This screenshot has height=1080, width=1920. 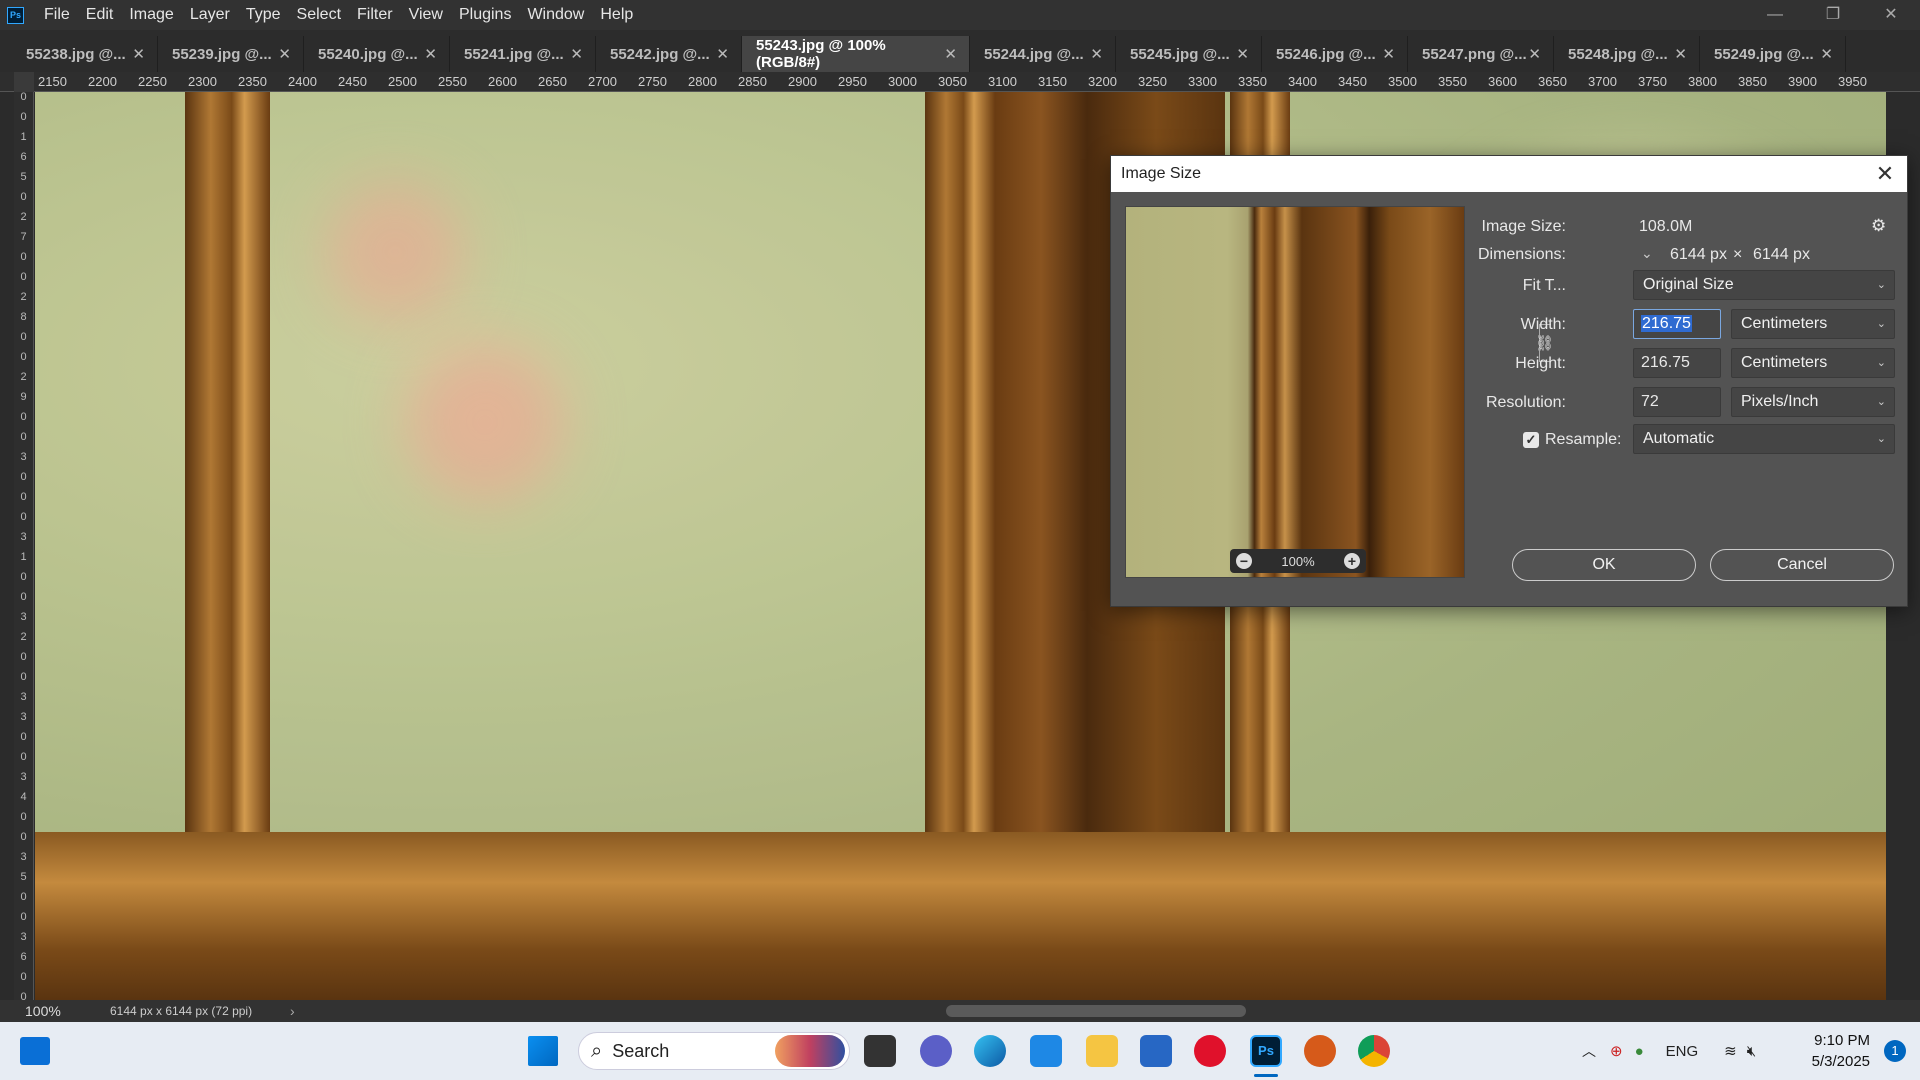 I want to click on edge-icon, so click(x=990, y=1051).